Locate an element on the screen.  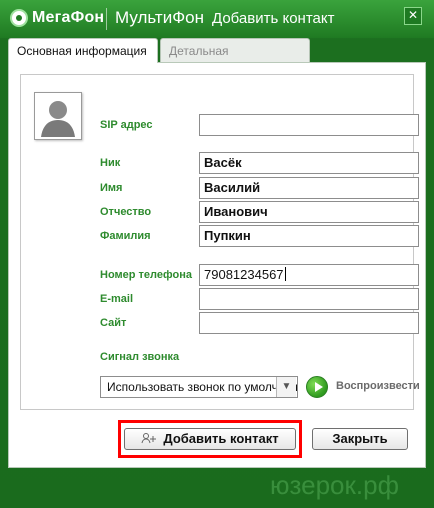
email-label: E-mail is located at coordinates (117, 299).